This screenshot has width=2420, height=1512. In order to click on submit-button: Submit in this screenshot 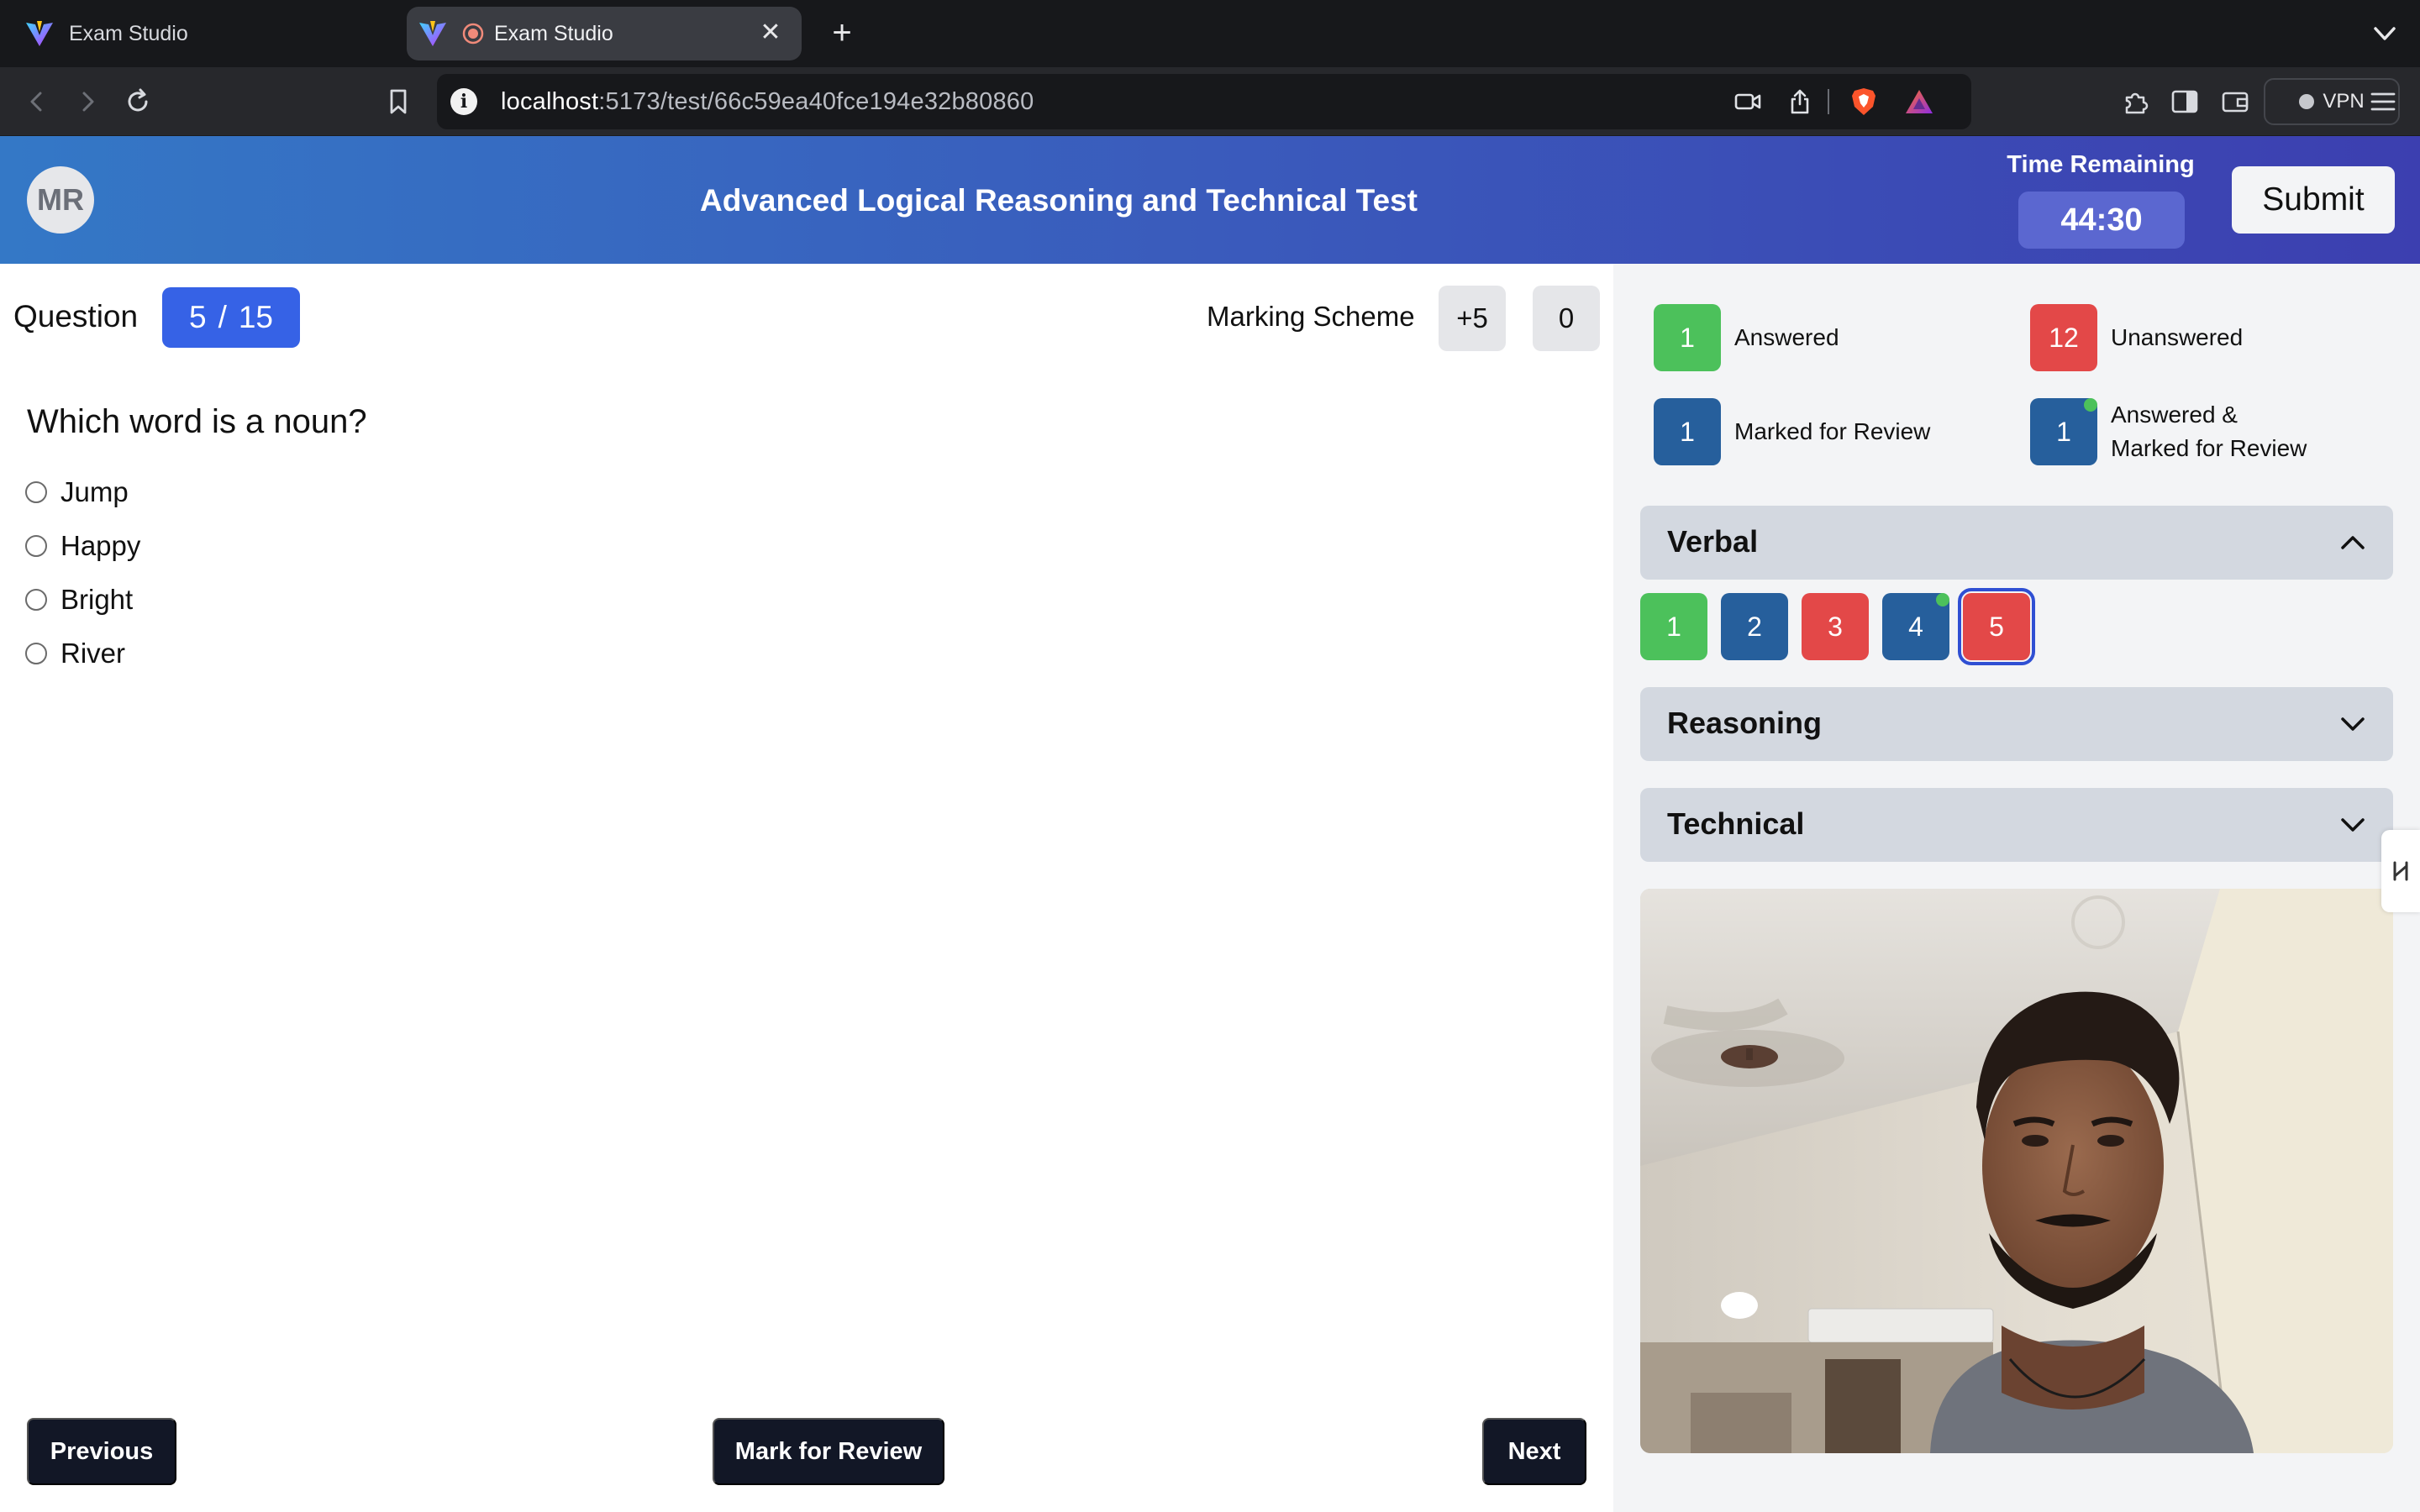, I will do `click(2313, 200)`.